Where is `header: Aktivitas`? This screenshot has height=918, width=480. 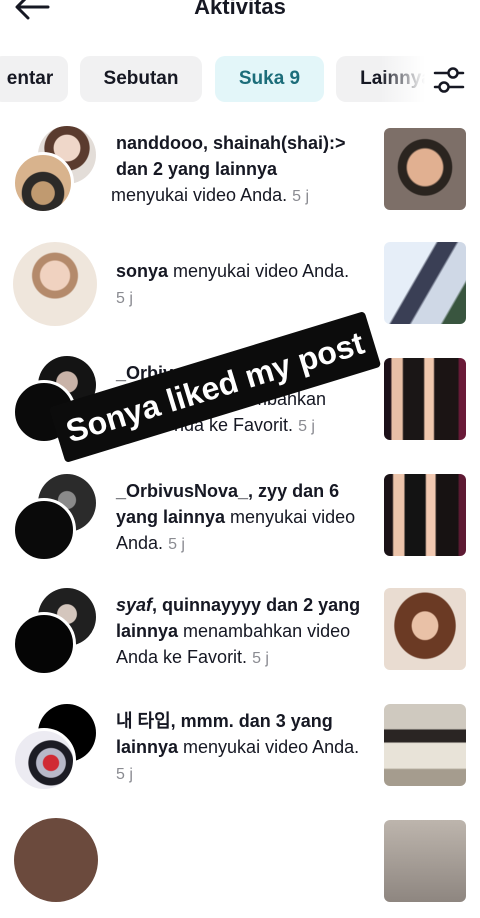
header: Aktivitas is located at coordinates (240, 20).